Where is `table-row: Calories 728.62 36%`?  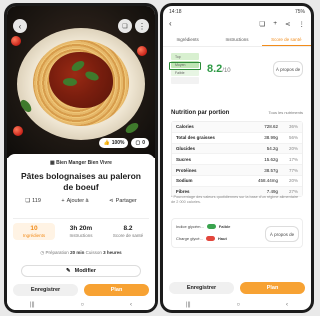 table-row: Calories 728.62 36% is located at coordinates (237, 127).